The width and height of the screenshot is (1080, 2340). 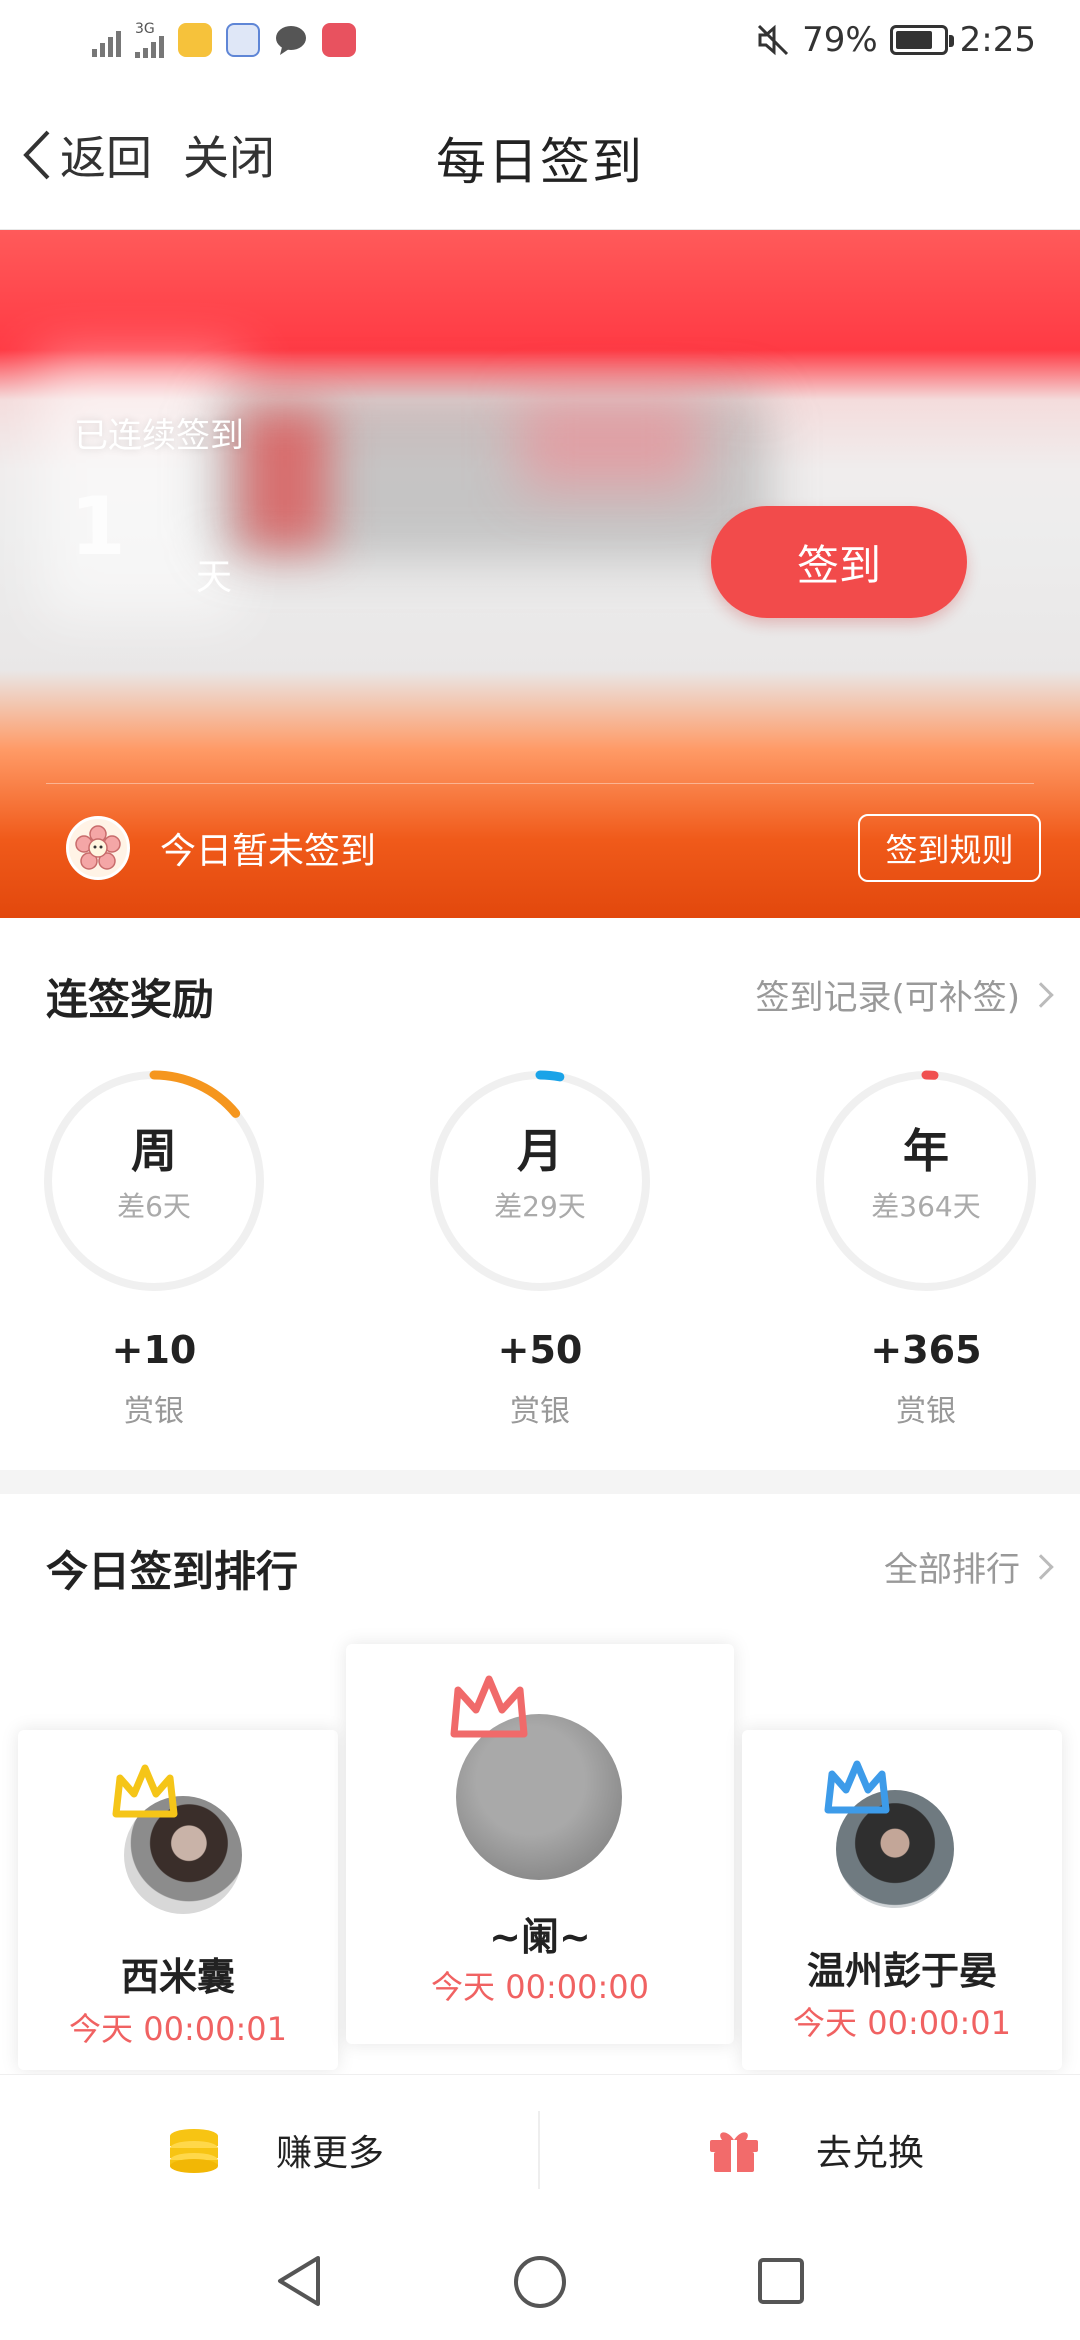 What do you see at coordinates (214, 577) in the screenshot?
I see `streak-unit: 天` at bounding box center [214, 577].